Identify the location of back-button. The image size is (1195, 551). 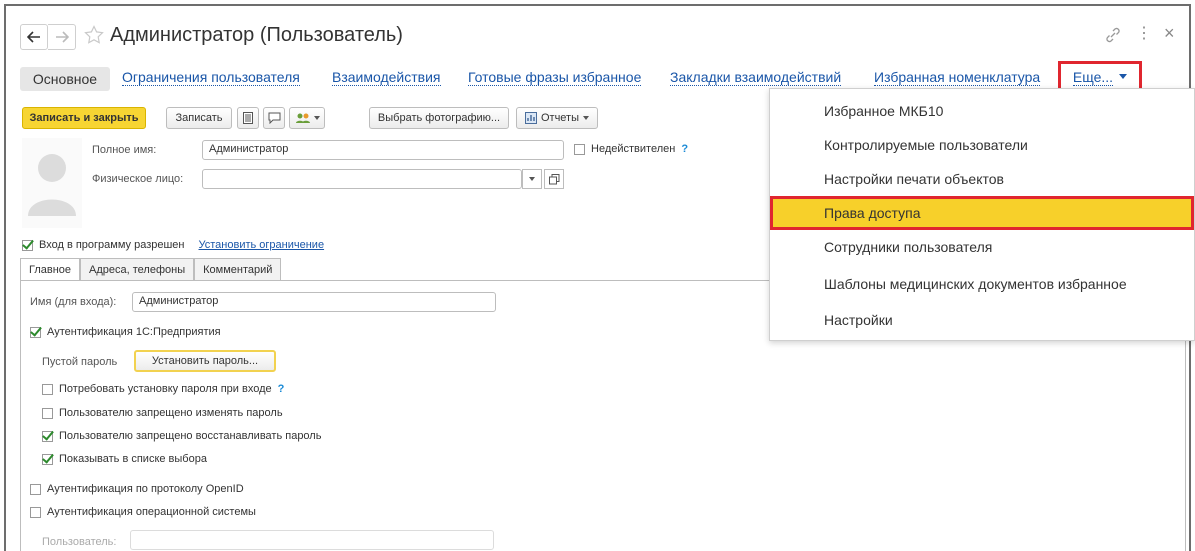
(34, 37).